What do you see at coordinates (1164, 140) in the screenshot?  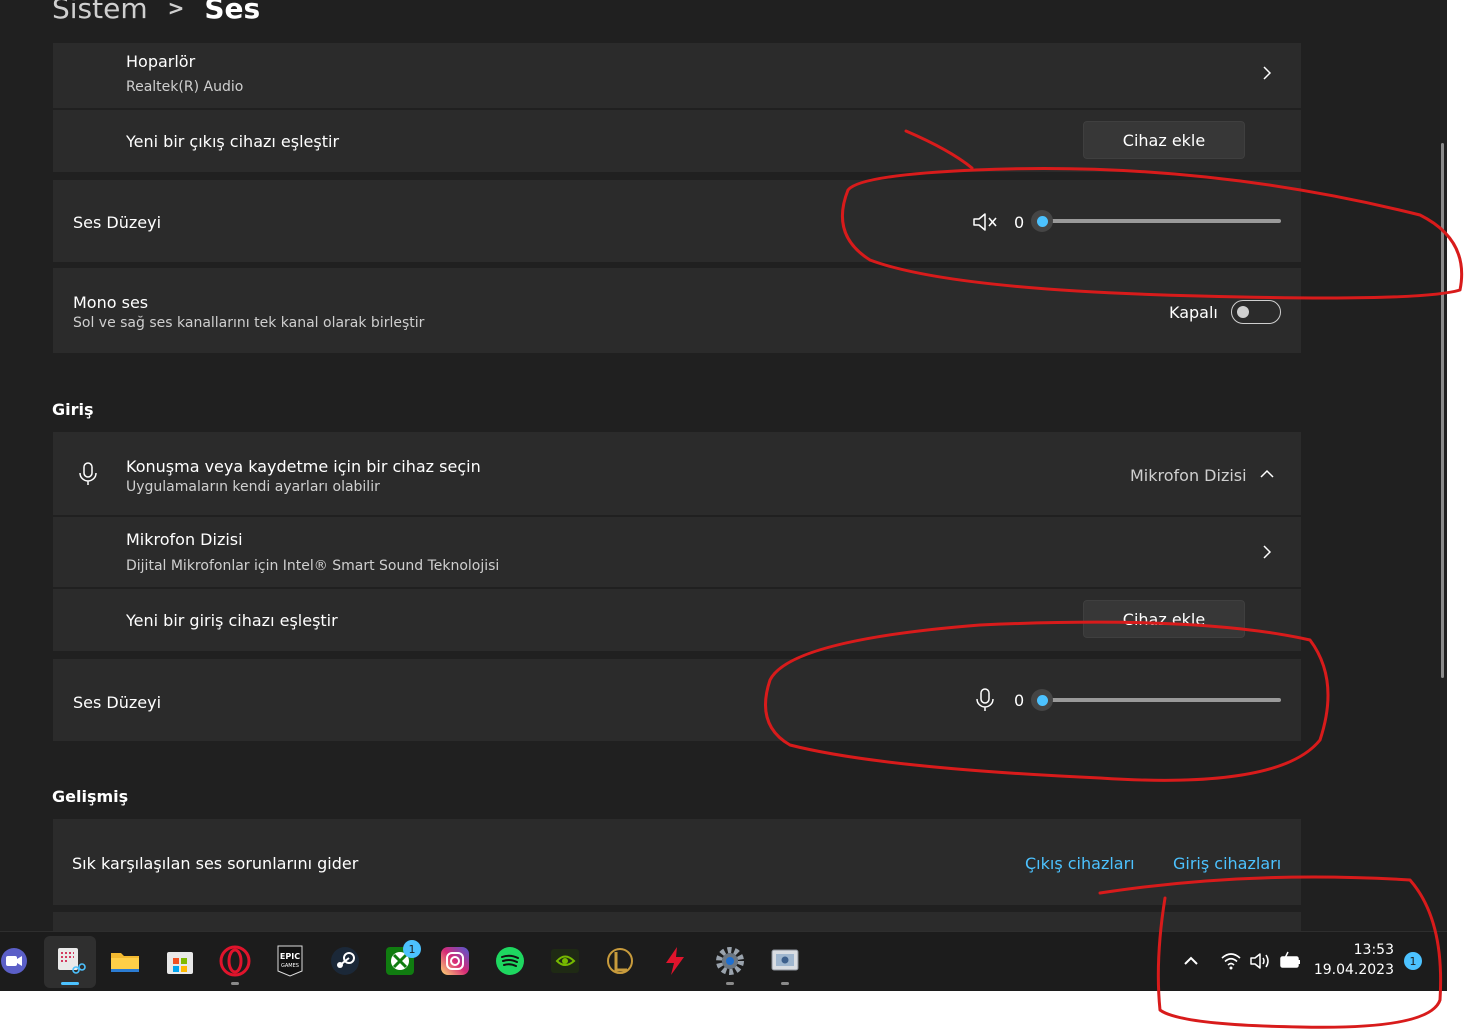 I see `add-output-device-button: Cihaz ekle` at bounding box center [1164, 140].